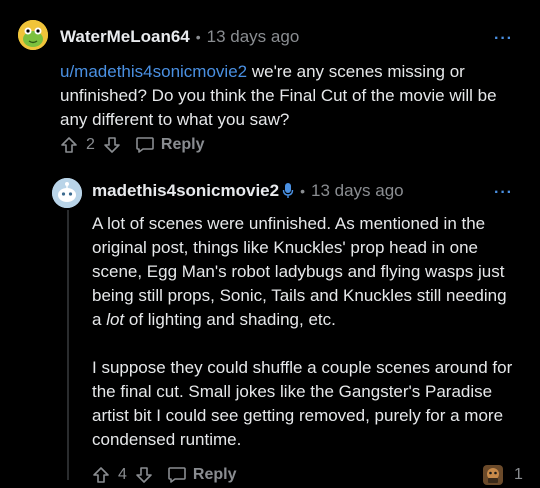  Describe the element at coordinates (90, 144) in the screenshot. I see `vote-count: 2` at that location.